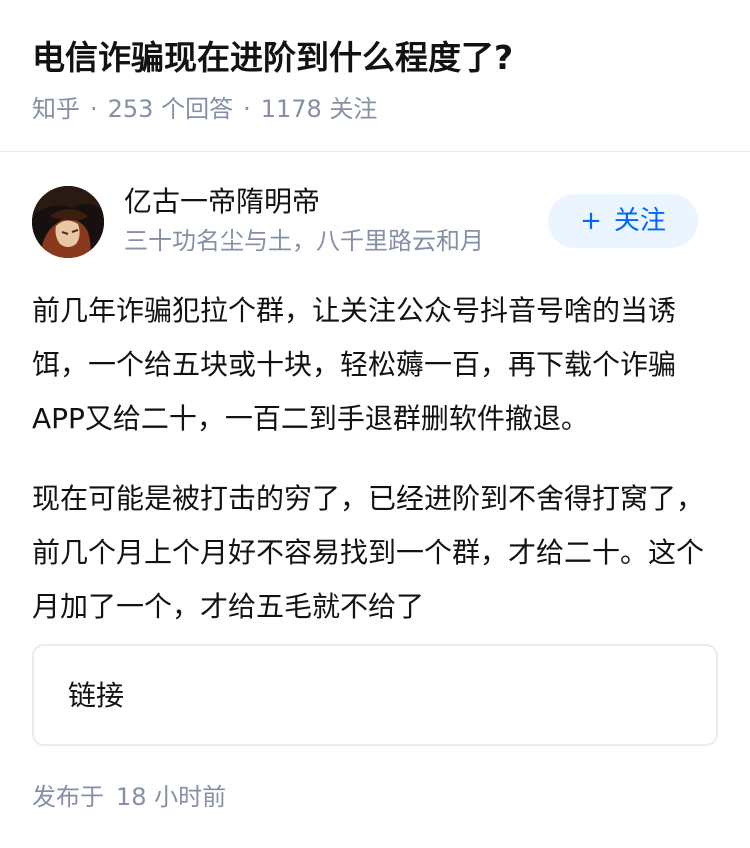 This screenshot has width=750, height=848. I want to click on link-card: 链接, so click(375, 695).